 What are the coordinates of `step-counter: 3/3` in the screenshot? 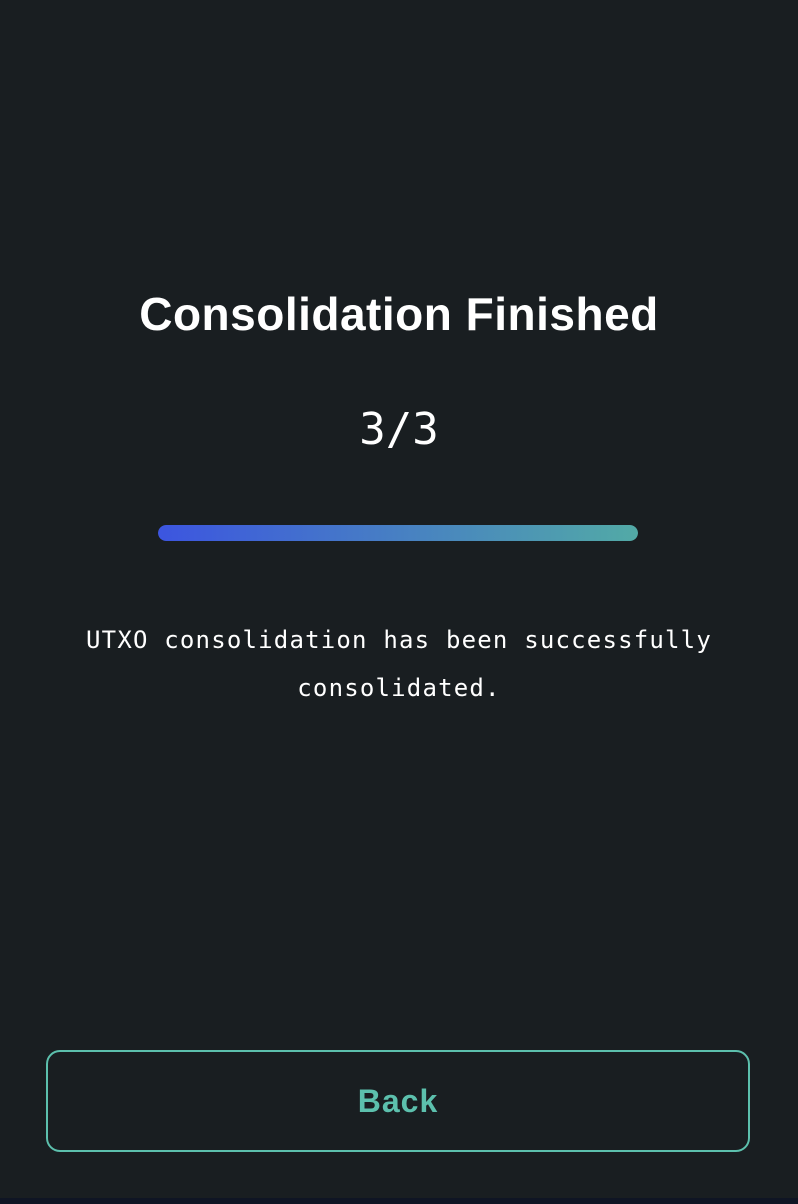 It's located at (399, 430).